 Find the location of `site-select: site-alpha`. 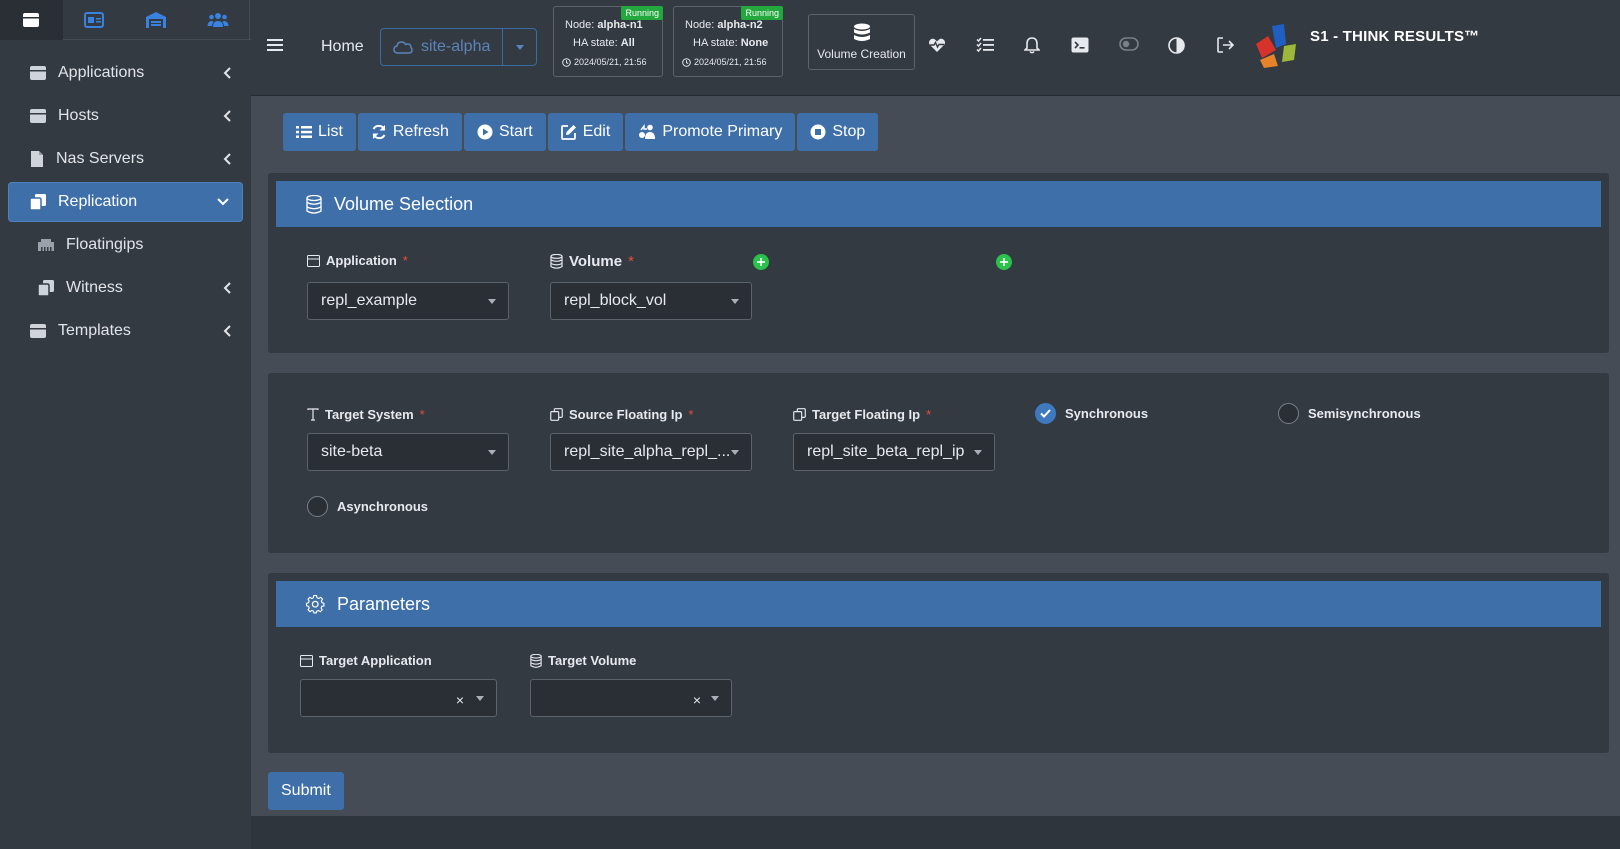

site-select: site-alpha is located at coordinates (458, 47).